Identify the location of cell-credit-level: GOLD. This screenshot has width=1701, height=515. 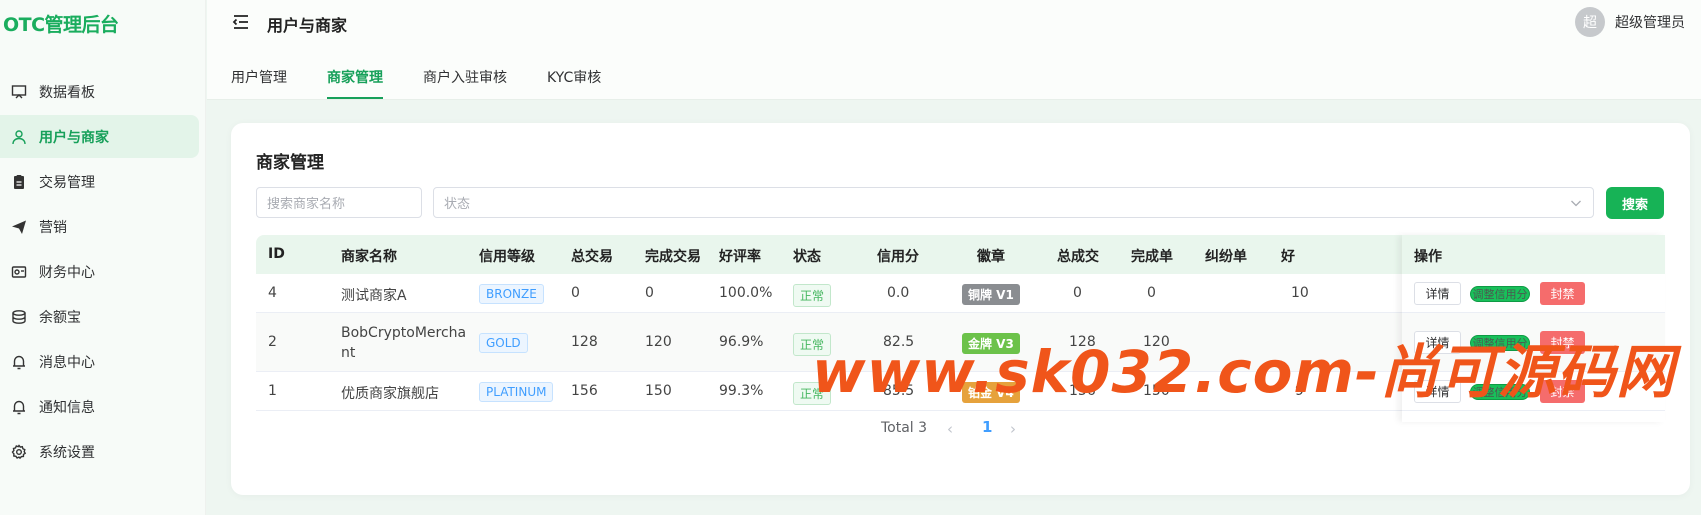
(503, 343).